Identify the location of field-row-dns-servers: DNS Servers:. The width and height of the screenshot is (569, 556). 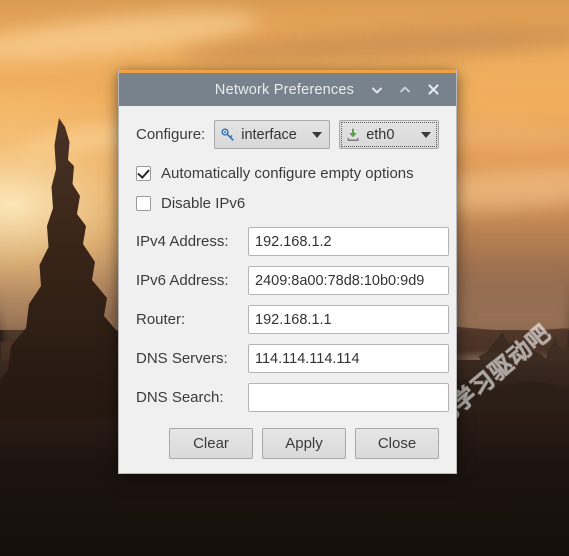
(292, 358).